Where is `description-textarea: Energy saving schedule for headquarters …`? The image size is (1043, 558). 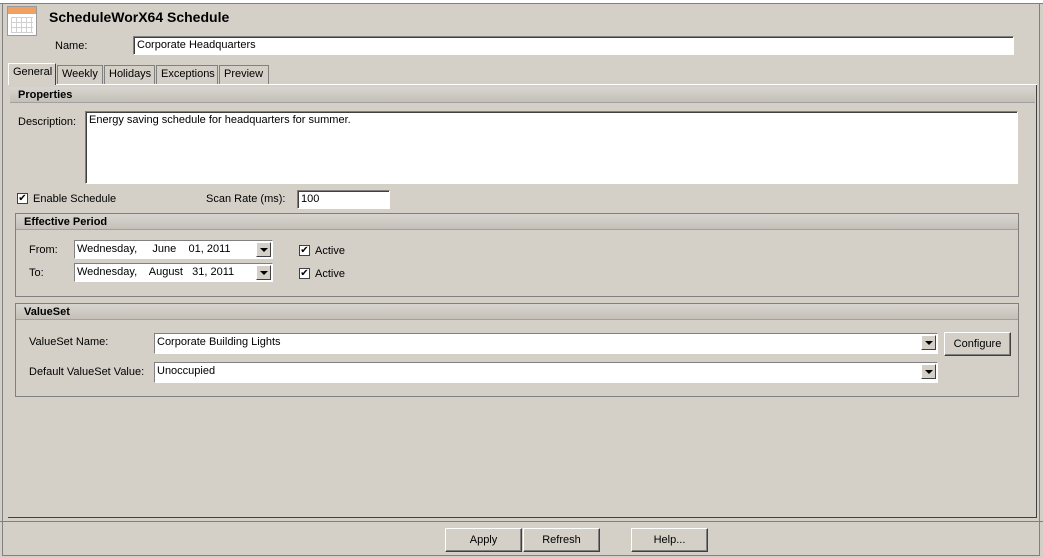
description-textarea: Energy saving schedule for headquarters … is located at coordinates (551, 147).